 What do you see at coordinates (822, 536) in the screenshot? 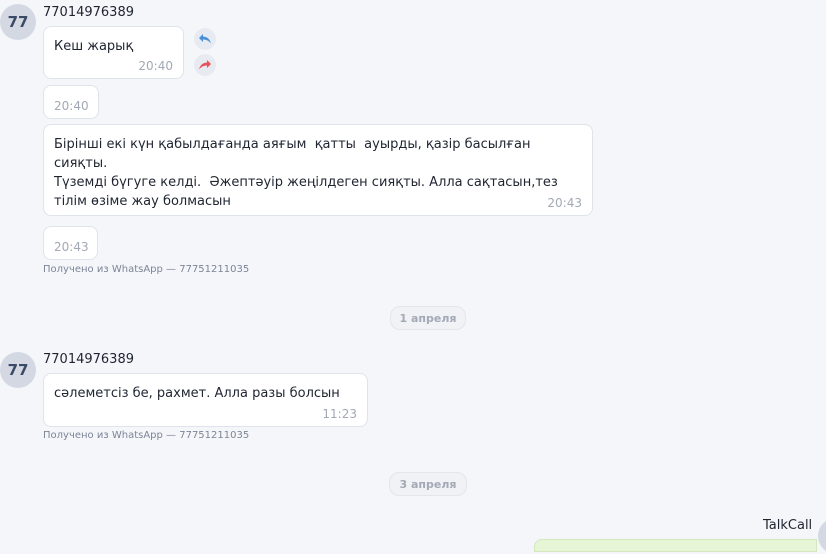
I see `outgoing-avatar` at bounding box center [822, 536].